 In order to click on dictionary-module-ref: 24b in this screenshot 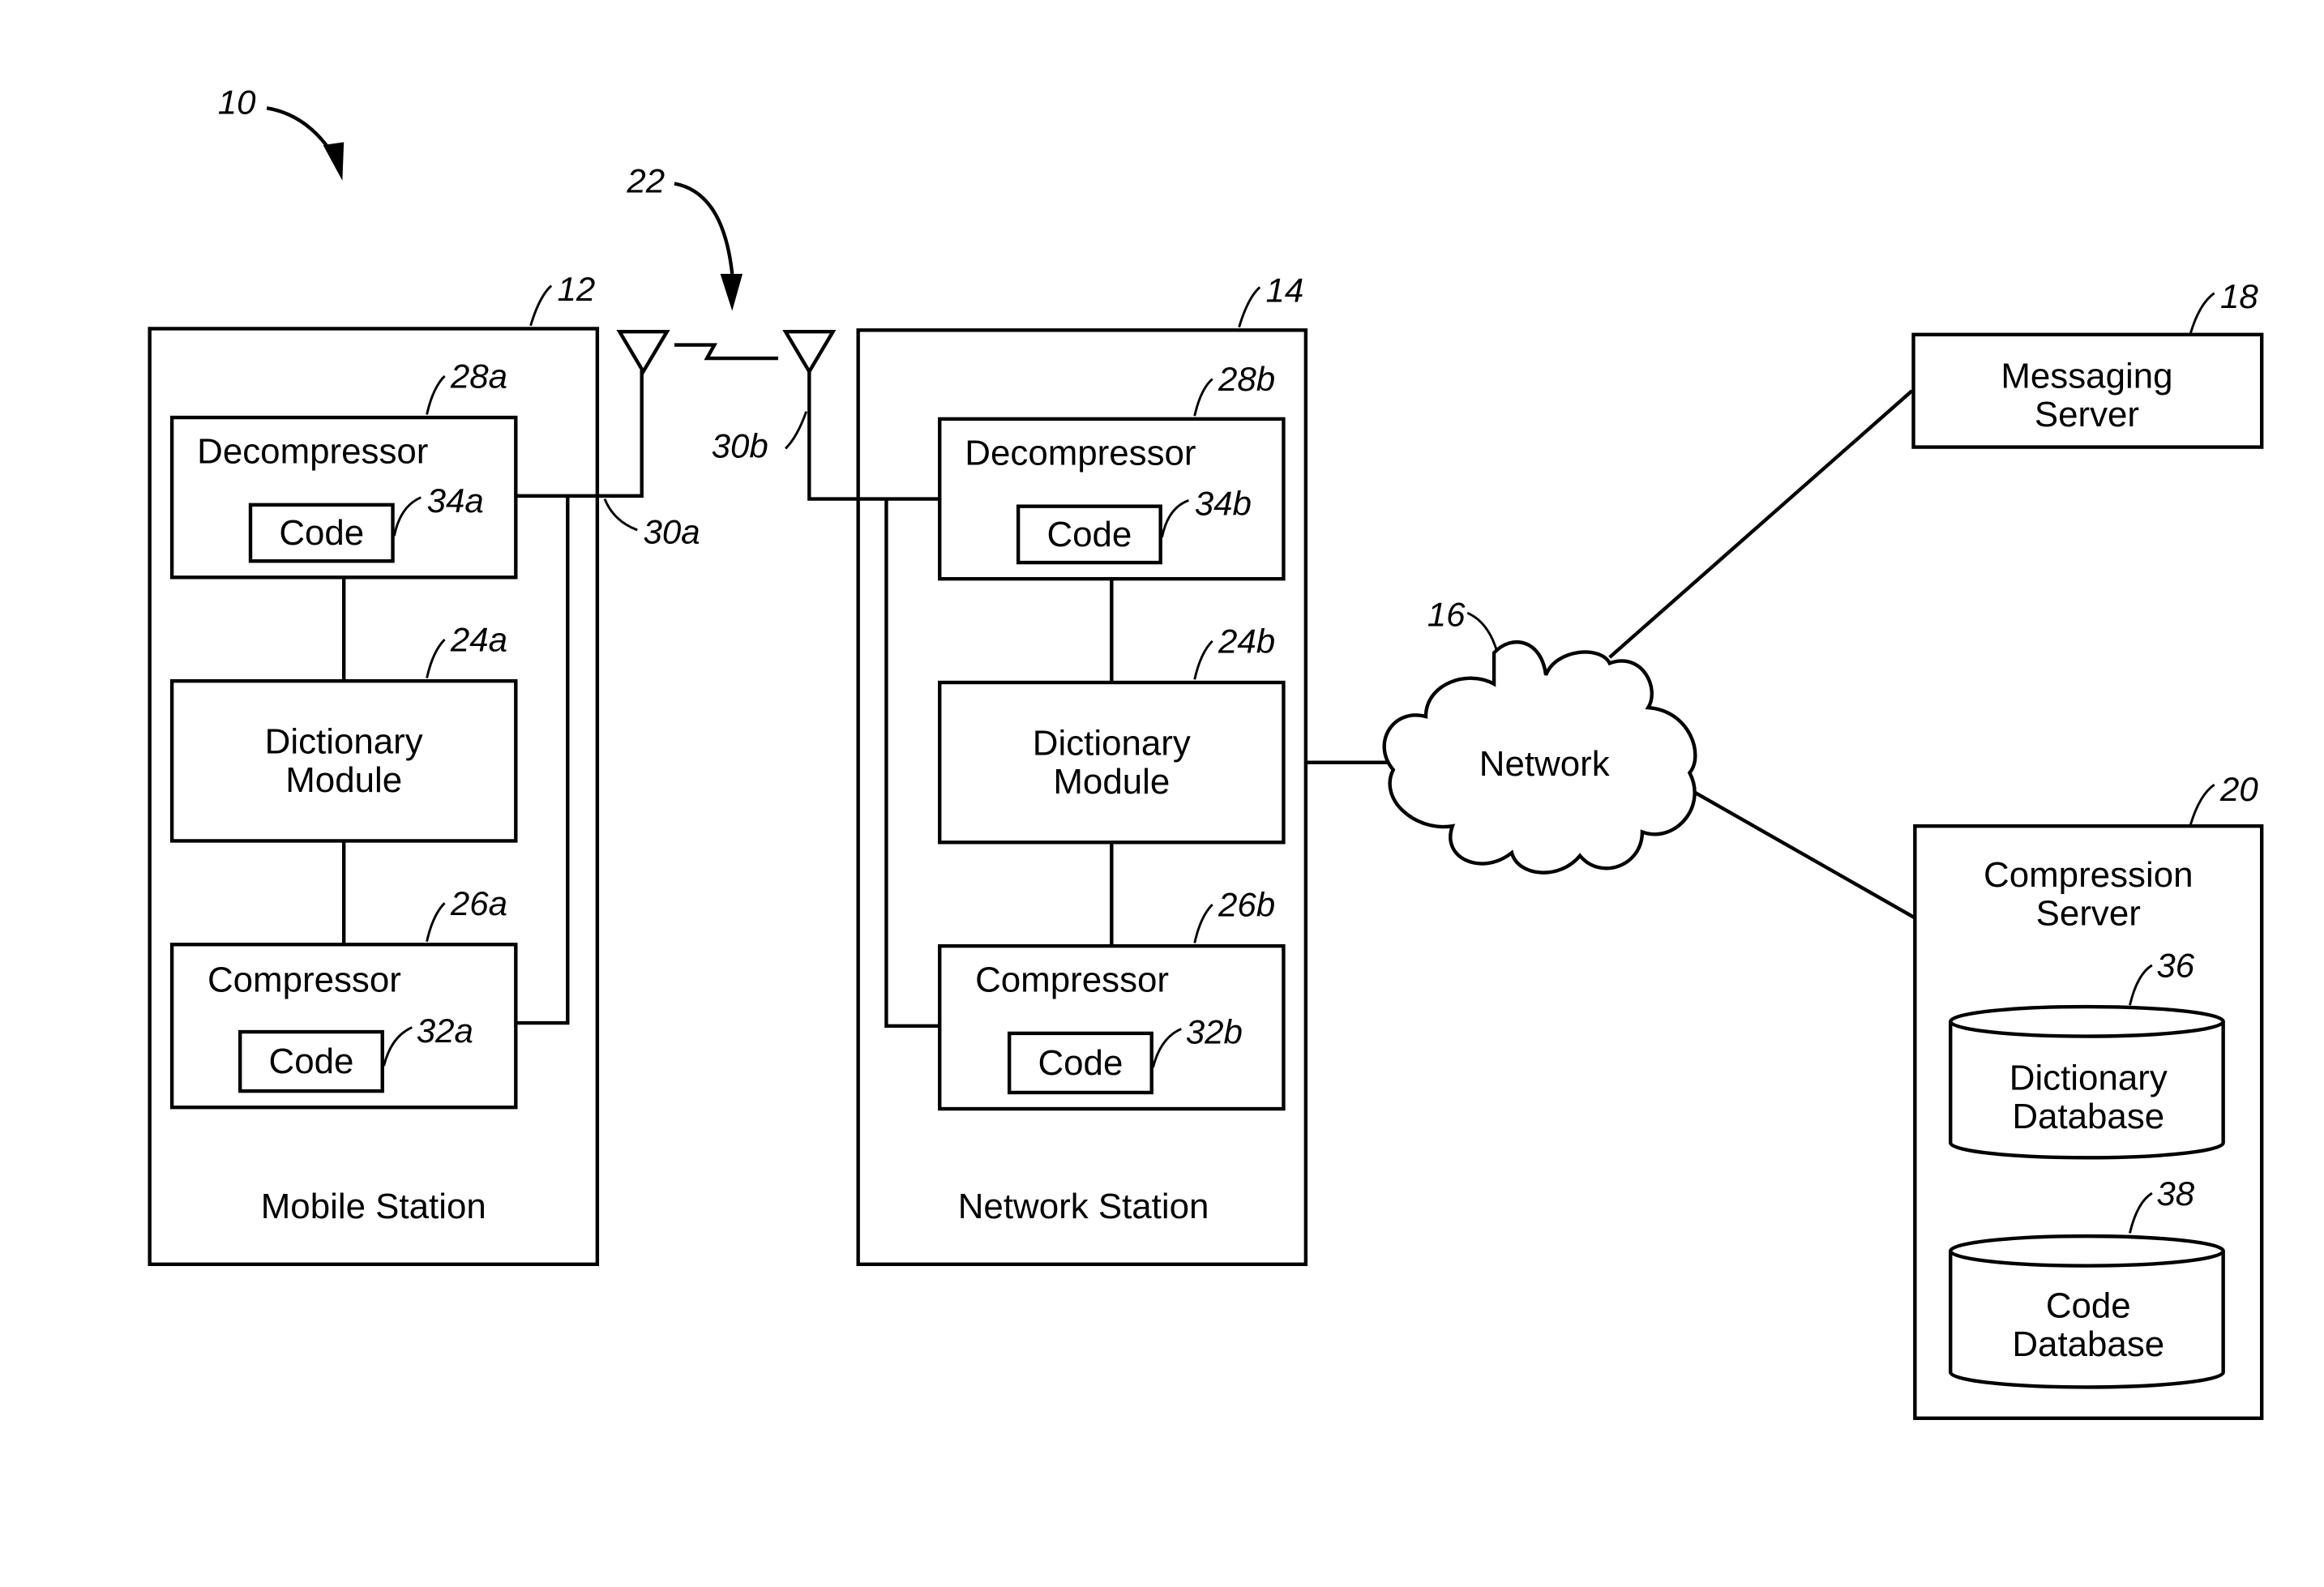, I will do `click(1246, 641)`.